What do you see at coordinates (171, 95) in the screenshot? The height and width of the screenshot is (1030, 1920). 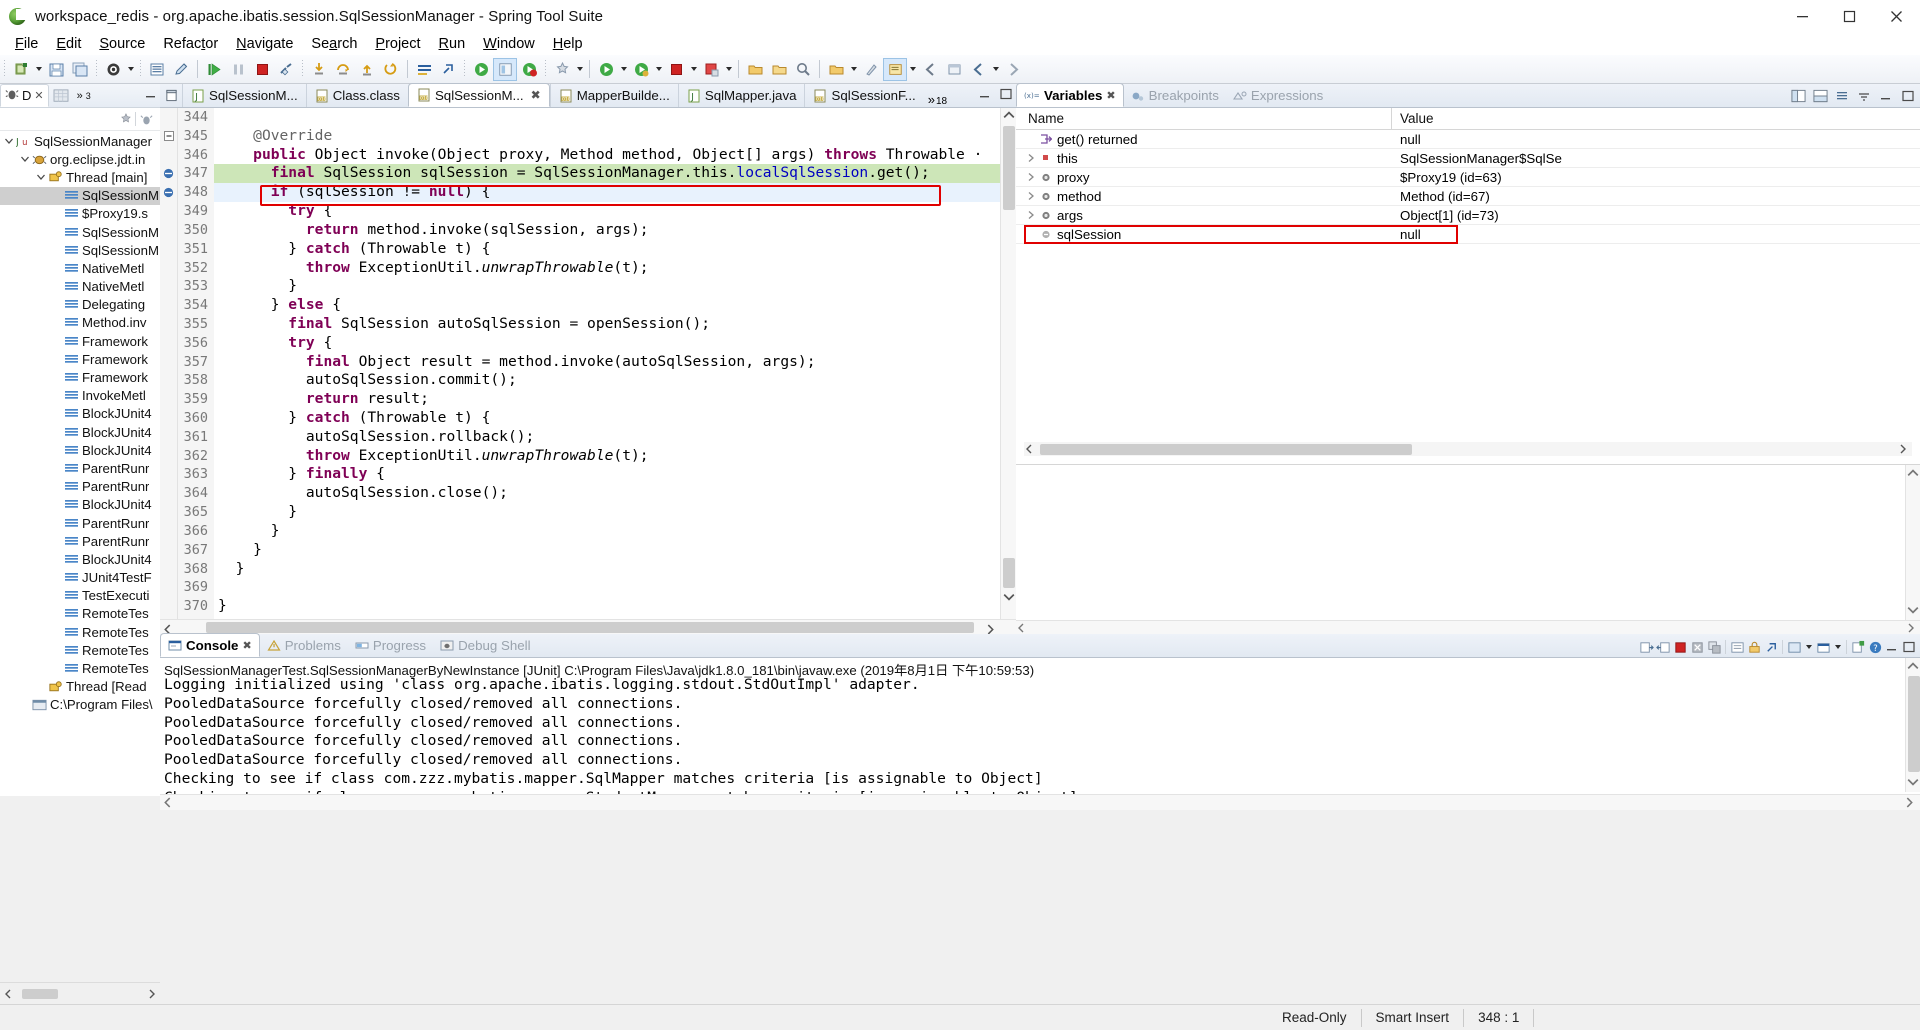 I see `editor-list-icon` at bounding box center [171, 95].